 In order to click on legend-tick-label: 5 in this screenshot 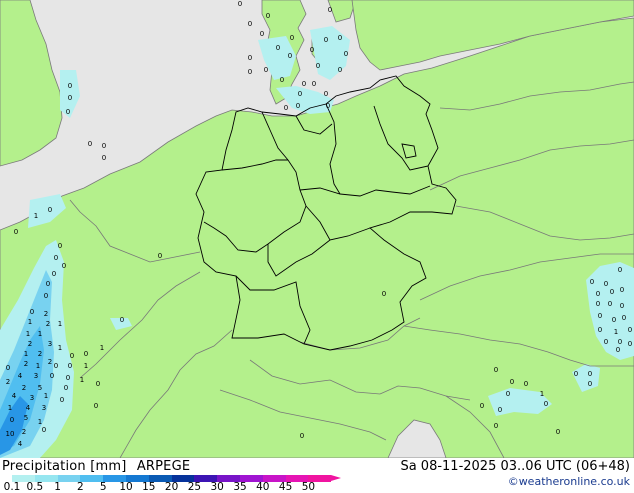, I will do `click(103, 487)`.